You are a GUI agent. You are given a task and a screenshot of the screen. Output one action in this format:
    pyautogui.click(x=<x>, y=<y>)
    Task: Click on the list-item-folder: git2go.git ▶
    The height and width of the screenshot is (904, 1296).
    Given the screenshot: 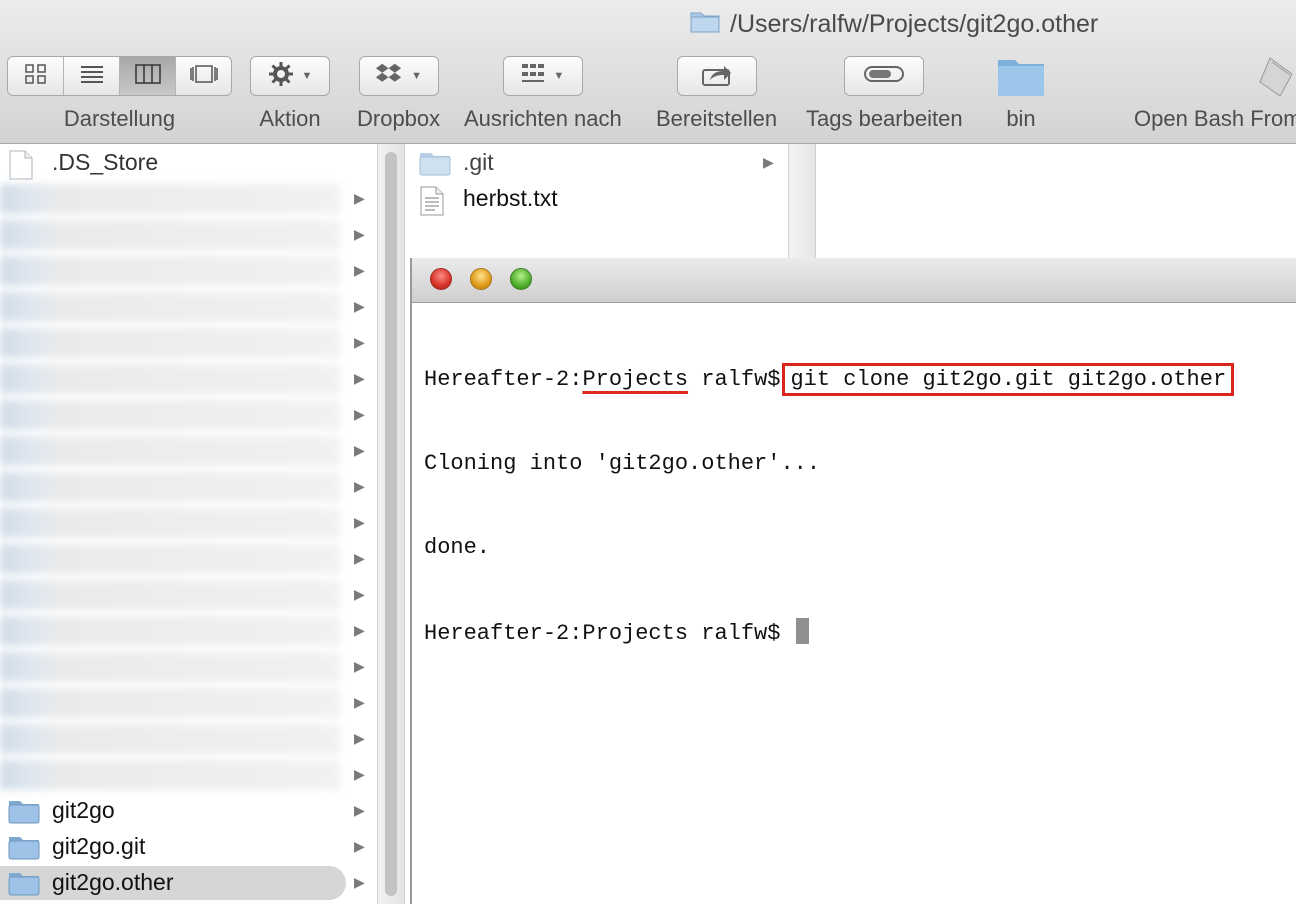 What is the action you would take?
    pyautogui.click(x=186, y=847)
    